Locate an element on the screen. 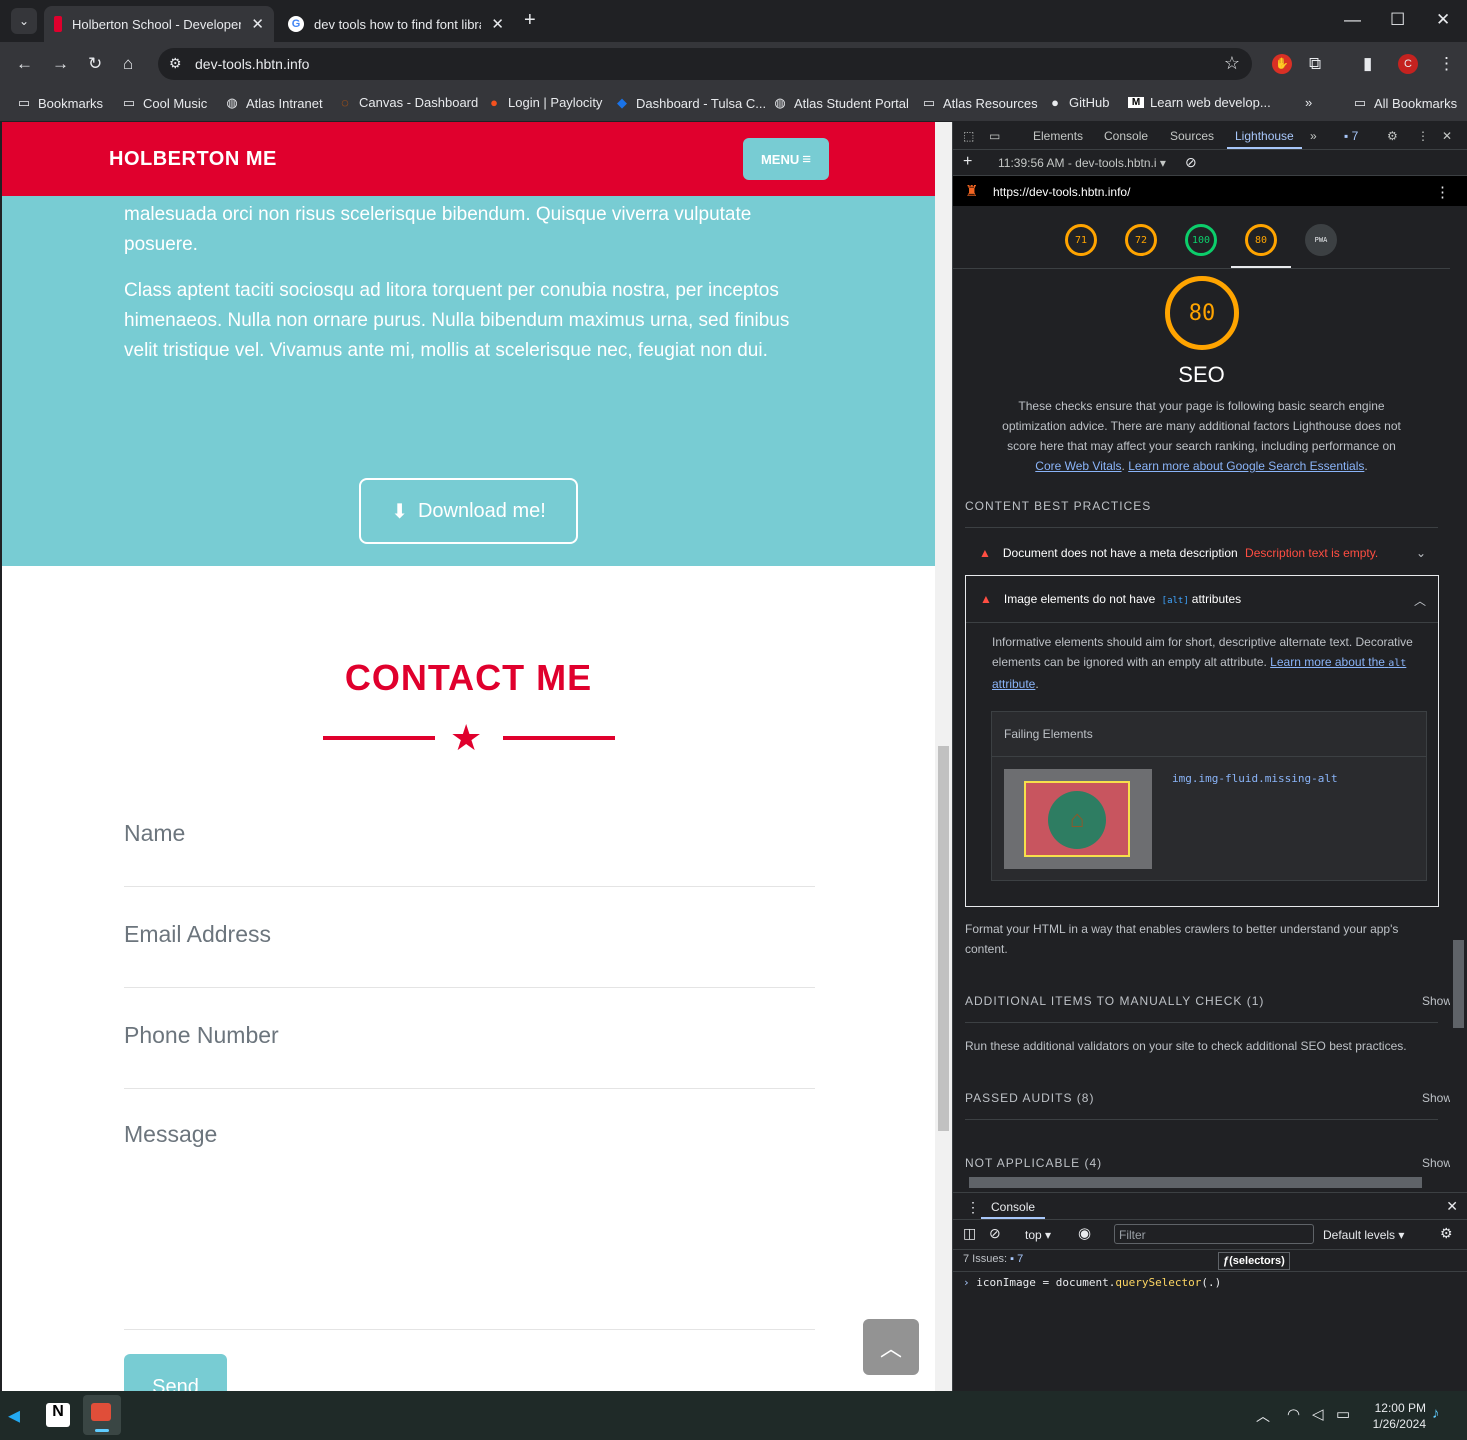 This screenshot has height=1440, width=1467. drawer-close-icon: ✕ is located at coordinates (1452, 1206).